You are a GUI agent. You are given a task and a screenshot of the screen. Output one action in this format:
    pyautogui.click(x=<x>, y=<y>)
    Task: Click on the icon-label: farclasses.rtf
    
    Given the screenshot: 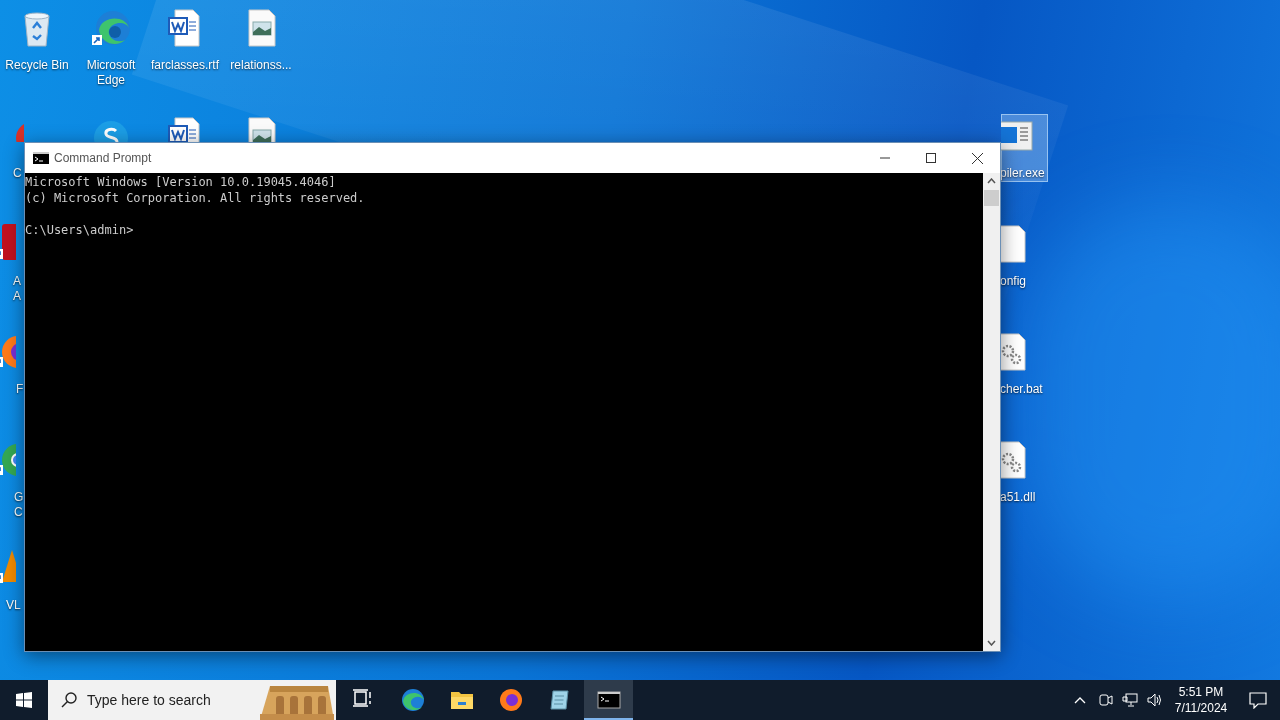 What is the action you would take?
    pyautogui.click(x=185, y=65)
    